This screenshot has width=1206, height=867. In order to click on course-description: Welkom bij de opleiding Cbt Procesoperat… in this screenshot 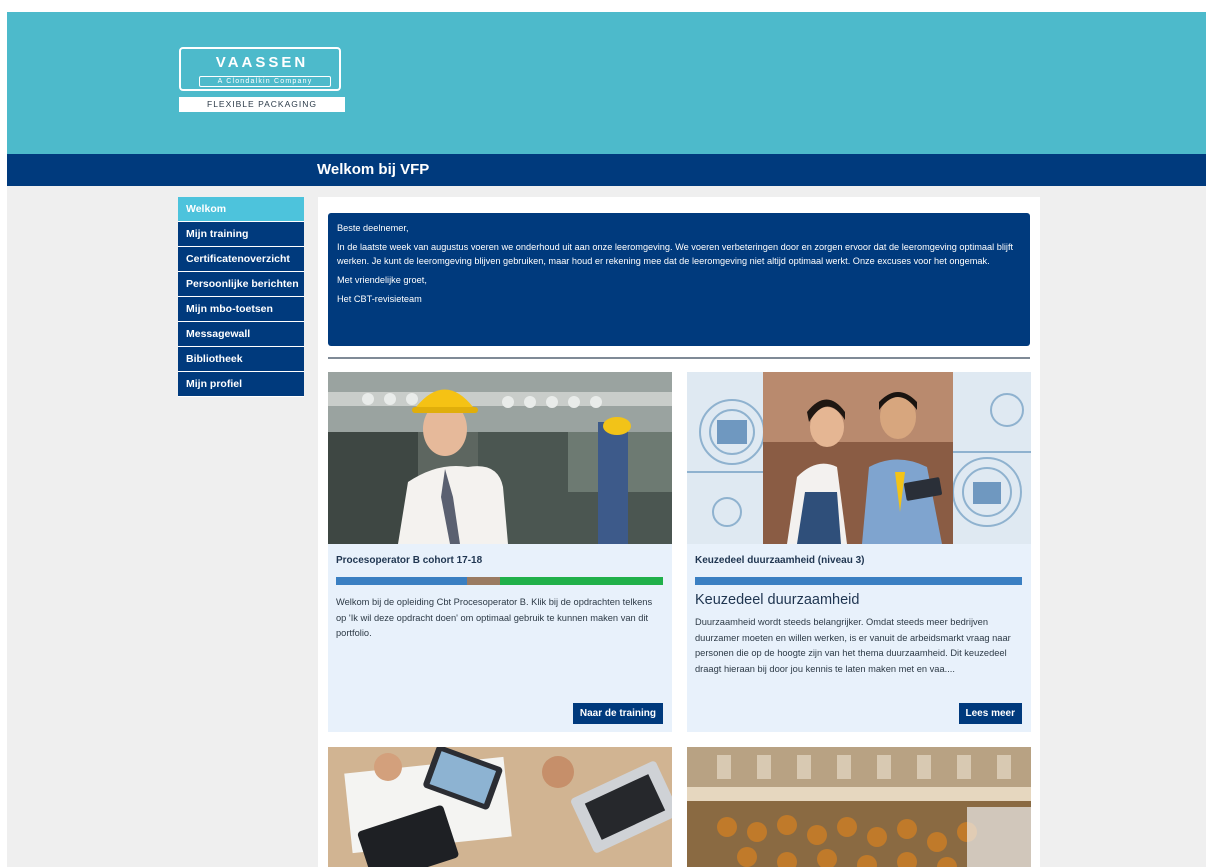, I will do `click(494, 617)`.